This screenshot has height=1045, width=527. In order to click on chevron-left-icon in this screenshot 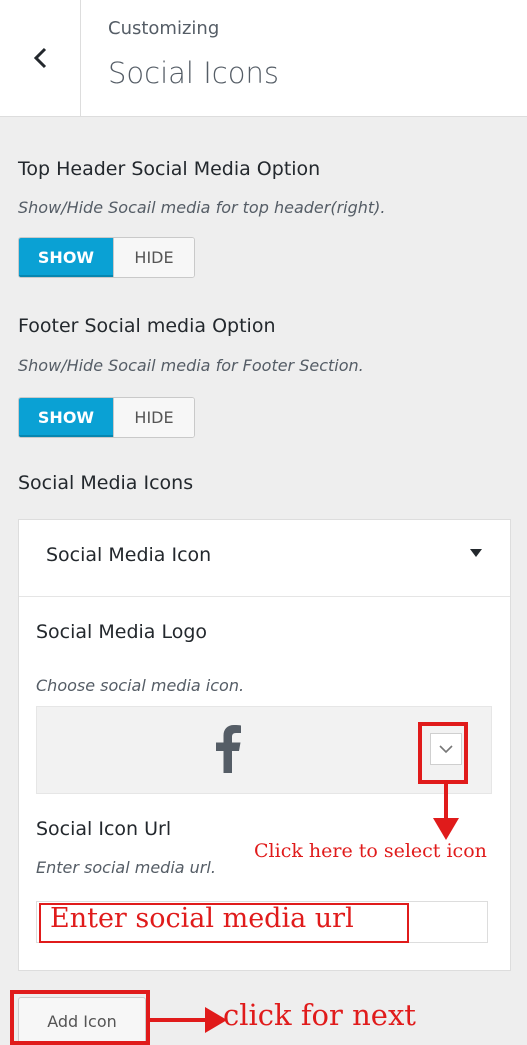, I will do `click(40, 58)`.